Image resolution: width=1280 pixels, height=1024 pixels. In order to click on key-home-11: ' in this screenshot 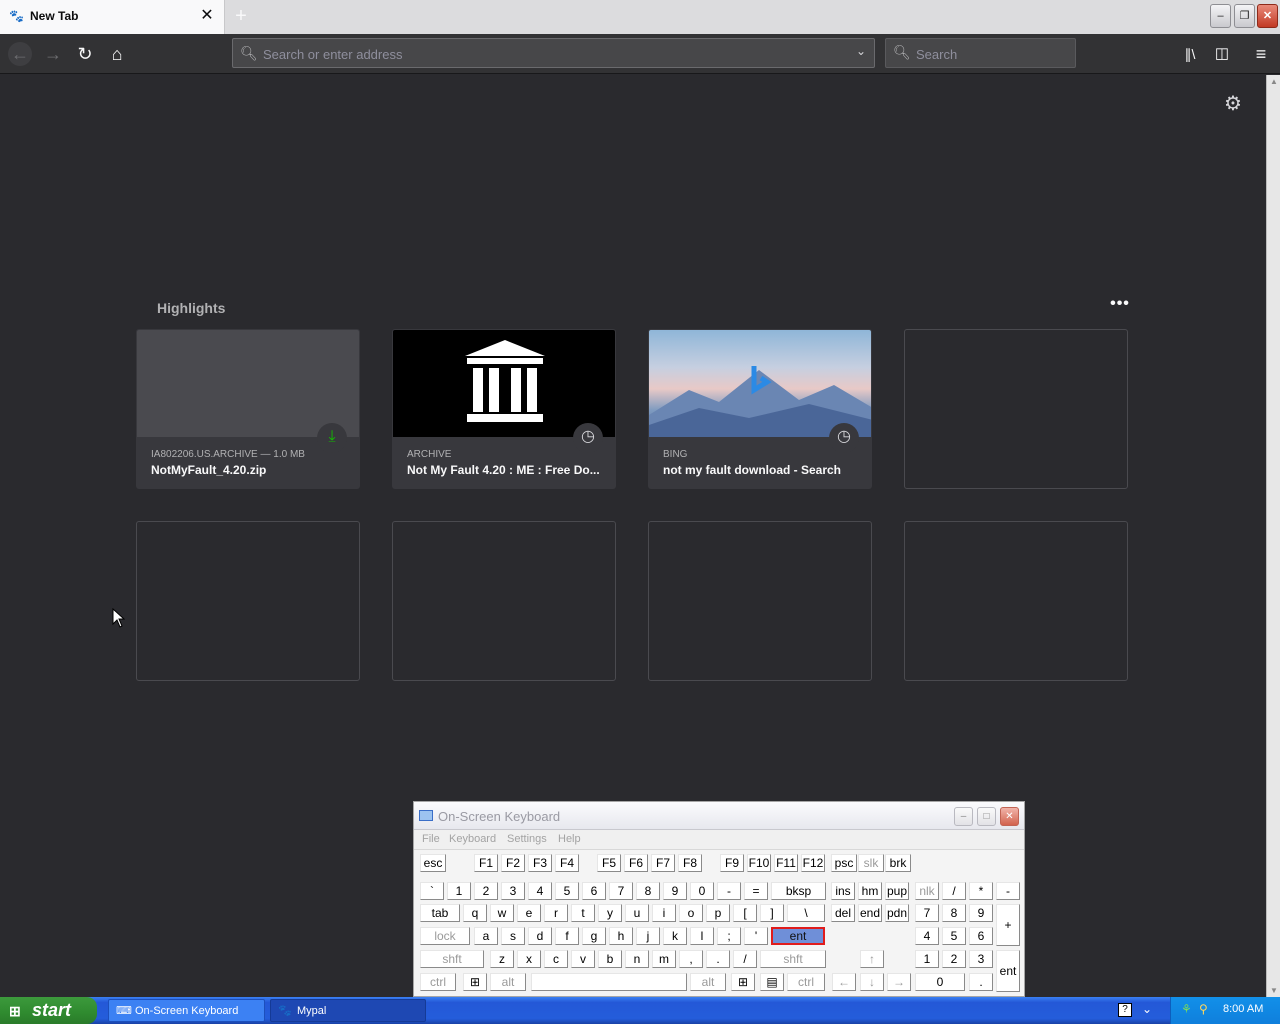, I will do `click(756, 936)`.